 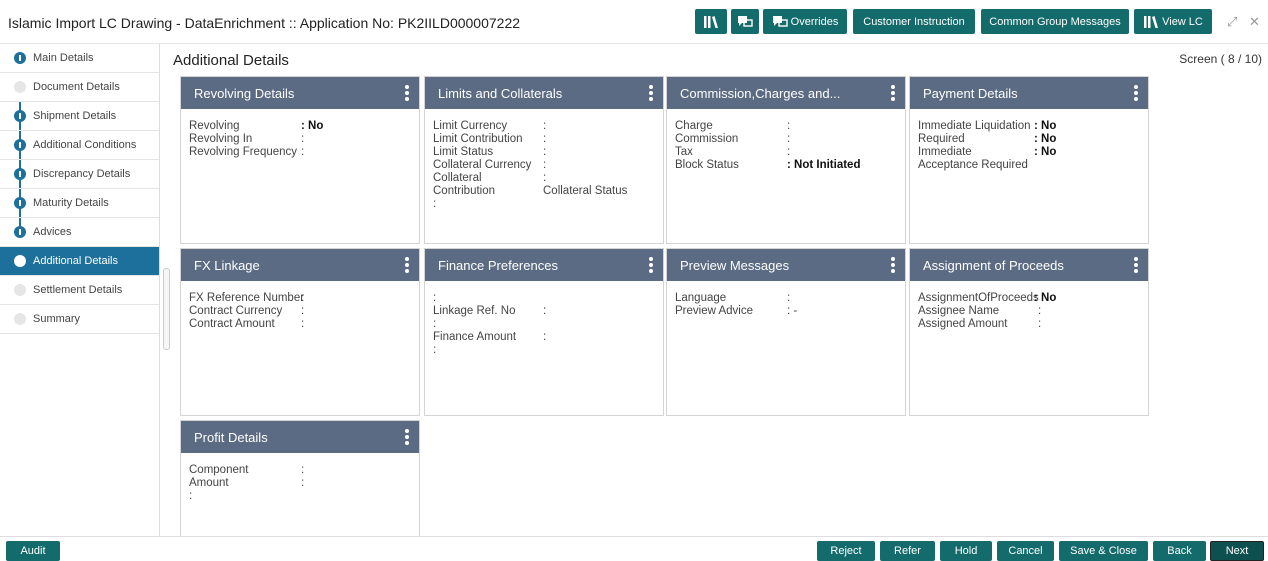 I want to click on field-label: Collateral Currency, so click(x=482, y=165).